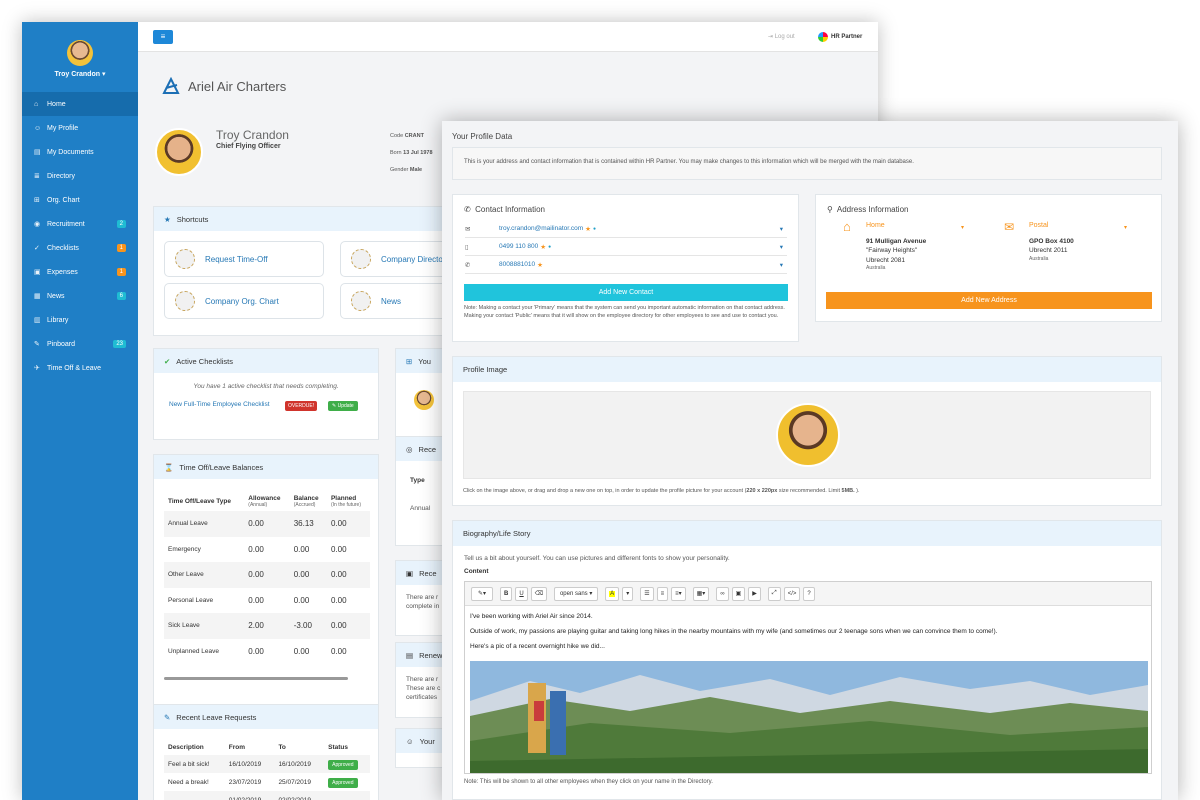 This screenshot has width=1200, height=800. What do you see at coordinates (517, 264) in the screenshot?
I see `contact-value: 8008881010` at bounding box center [517, 264].